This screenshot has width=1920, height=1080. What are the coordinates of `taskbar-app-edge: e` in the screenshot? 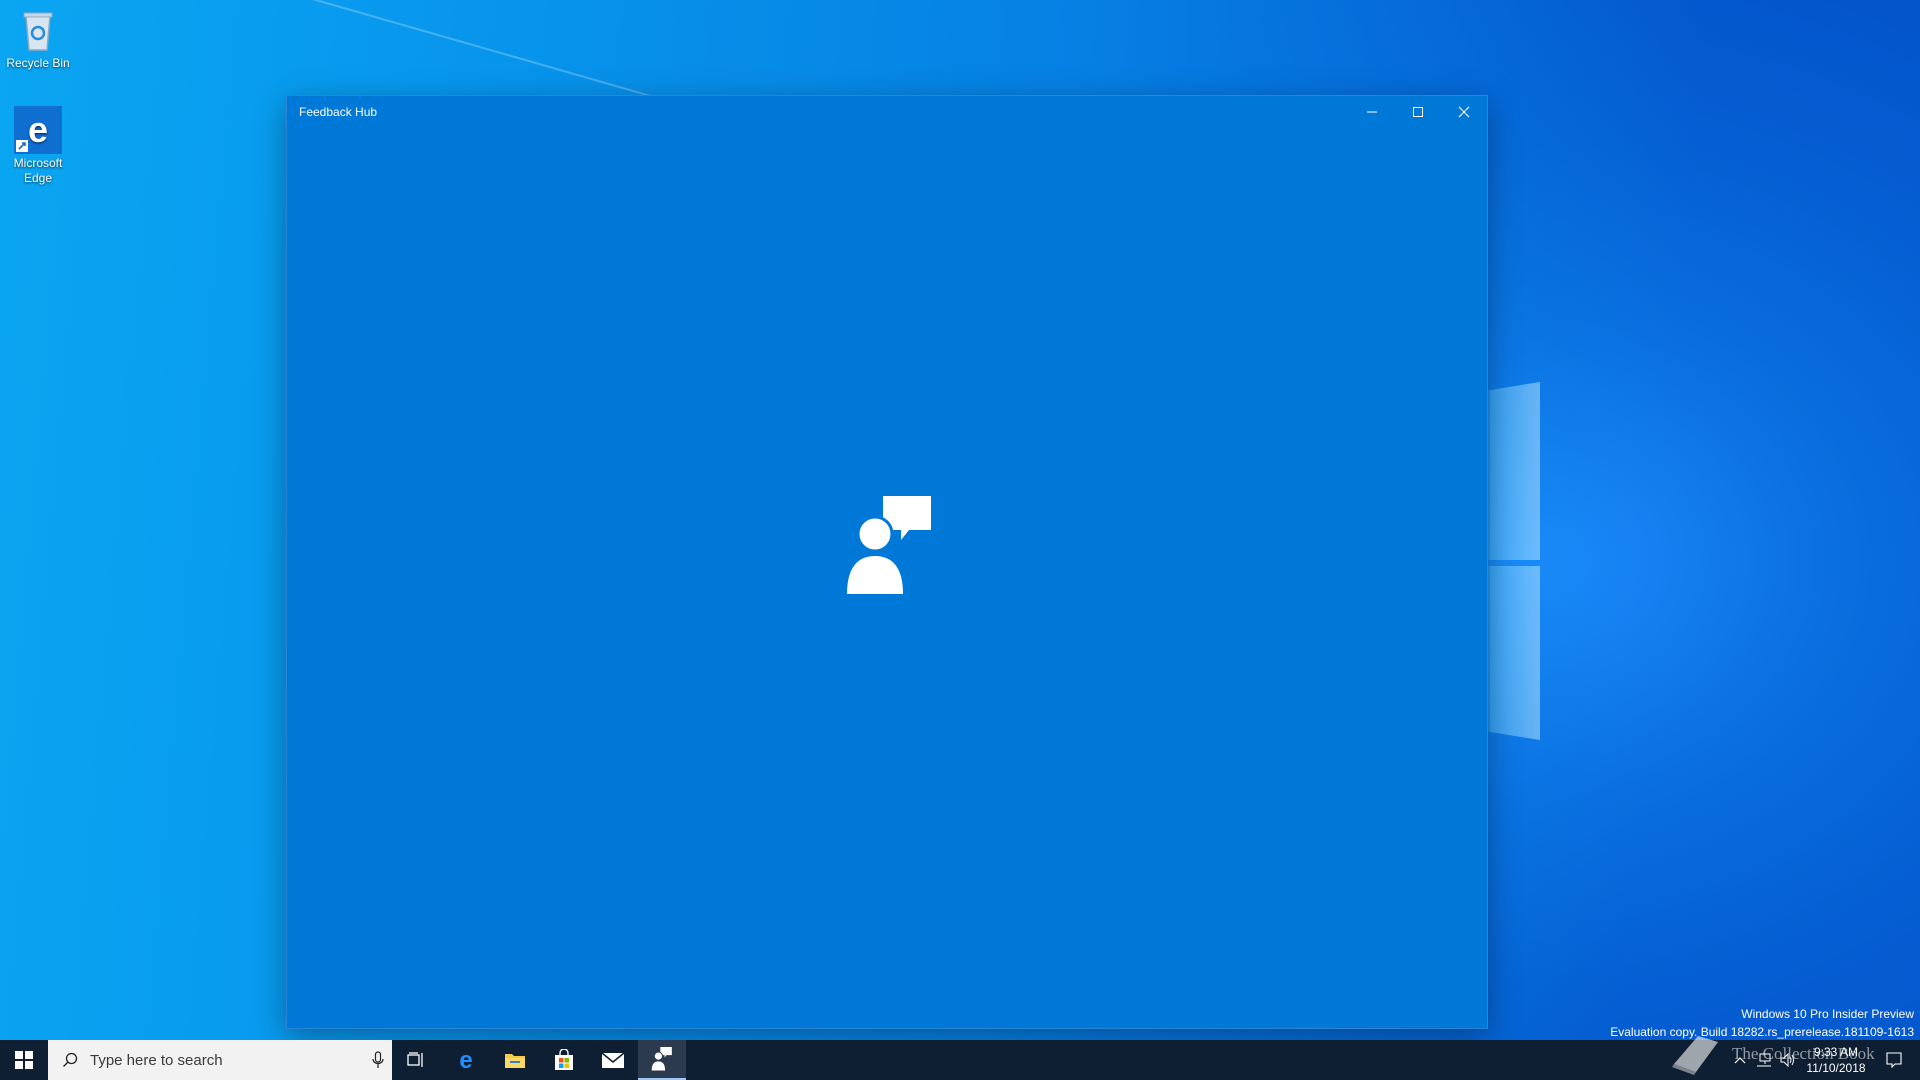 It's located at (466, 1060).